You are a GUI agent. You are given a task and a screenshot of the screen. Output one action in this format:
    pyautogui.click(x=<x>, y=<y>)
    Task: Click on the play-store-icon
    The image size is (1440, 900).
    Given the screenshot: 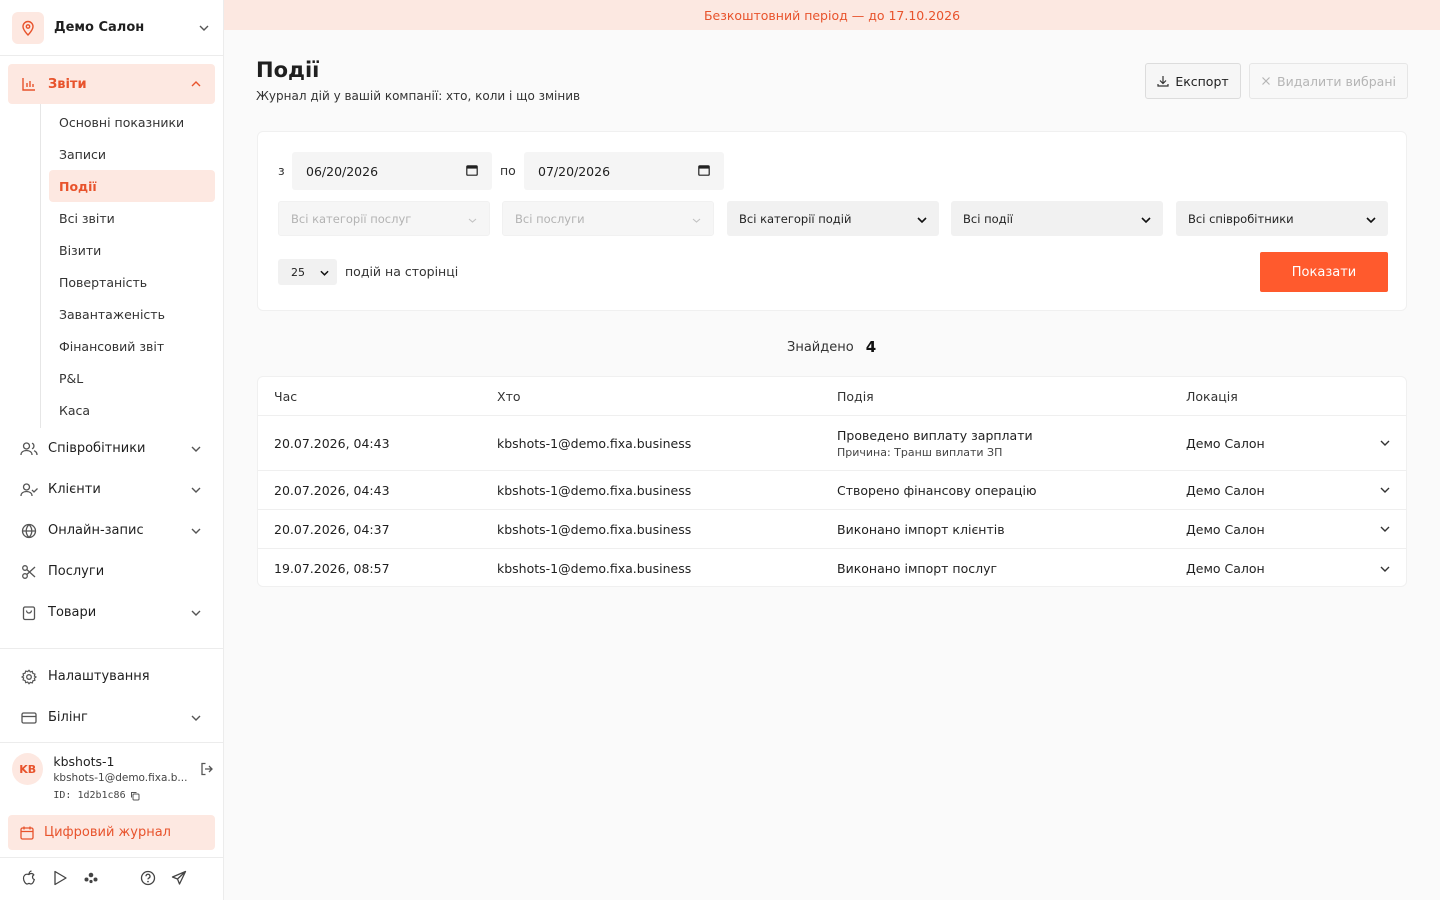 What is the action you would take?
    pyautogui.click(x=60, y=878)
    